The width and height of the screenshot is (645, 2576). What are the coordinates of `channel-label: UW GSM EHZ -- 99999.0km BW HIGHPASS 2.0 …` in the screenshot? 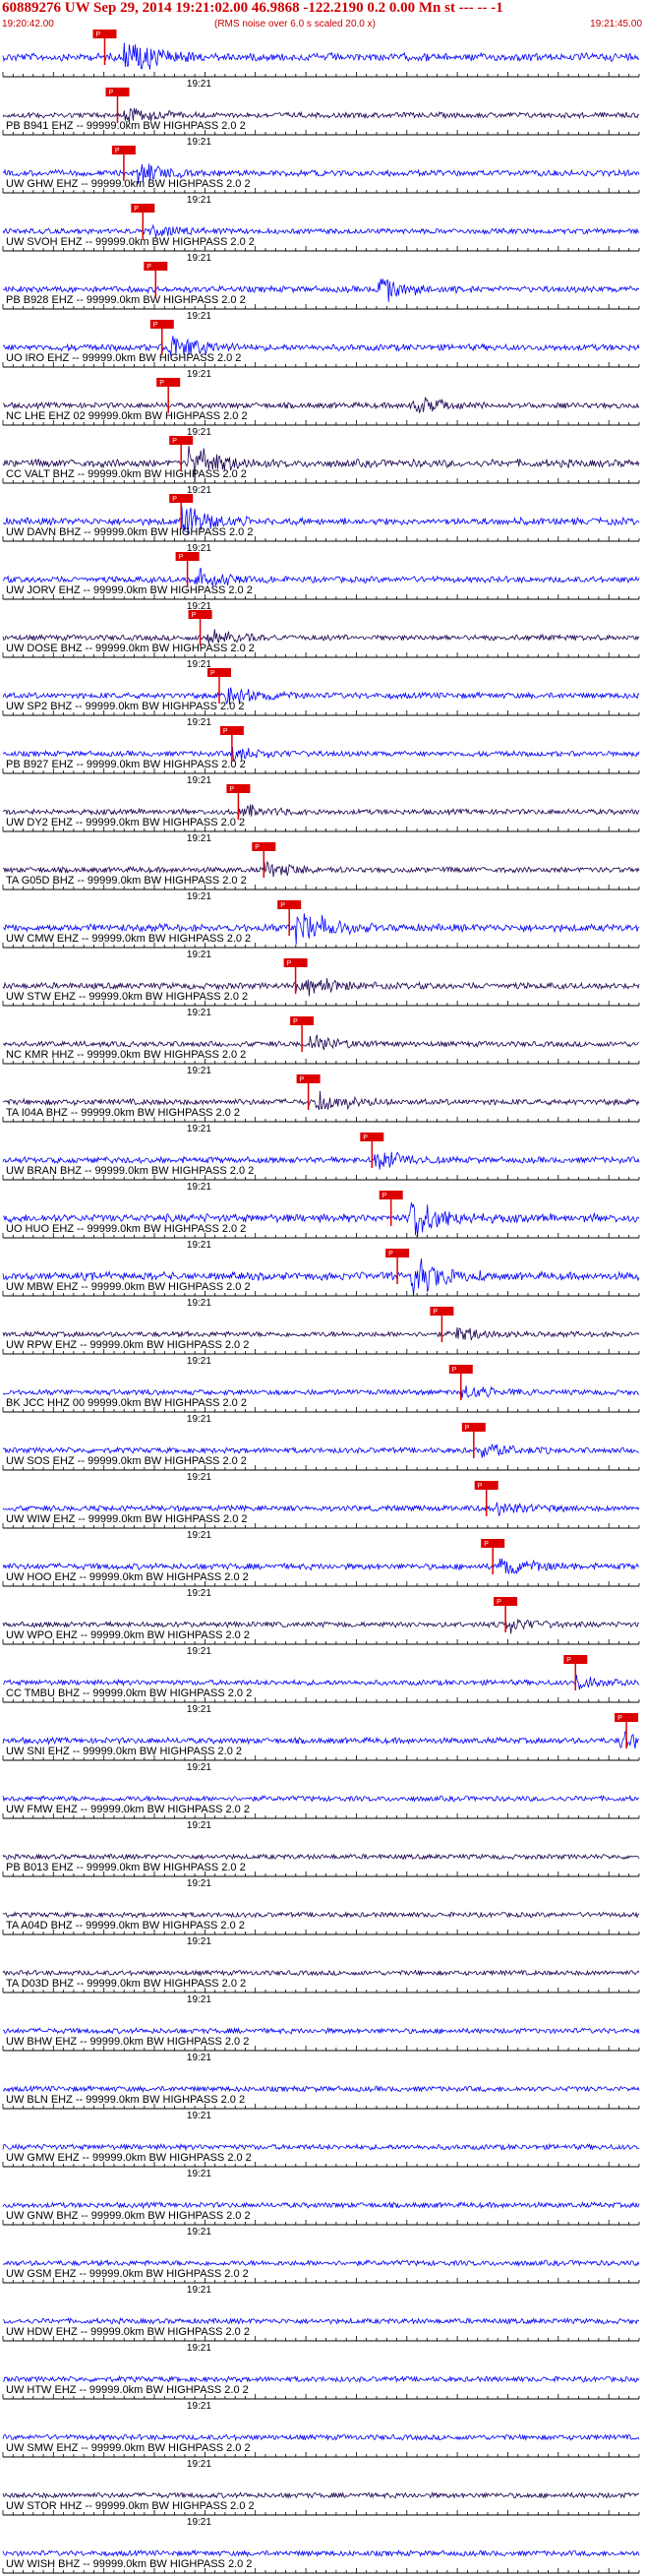 It's located at (127, 2274).